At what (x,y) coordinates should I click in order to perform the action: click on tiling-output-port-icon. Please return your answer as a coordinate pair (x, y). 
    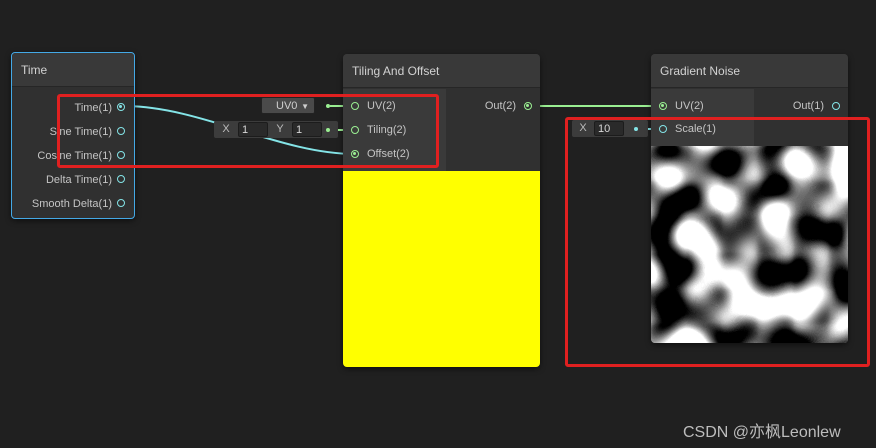
    Looking at the image, I should click on (528, 106).